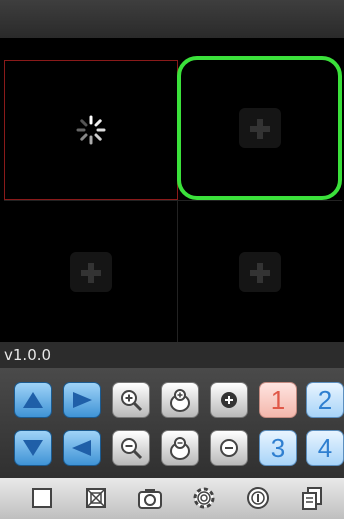  I want to click on pan-up-button, so click(33, 400).